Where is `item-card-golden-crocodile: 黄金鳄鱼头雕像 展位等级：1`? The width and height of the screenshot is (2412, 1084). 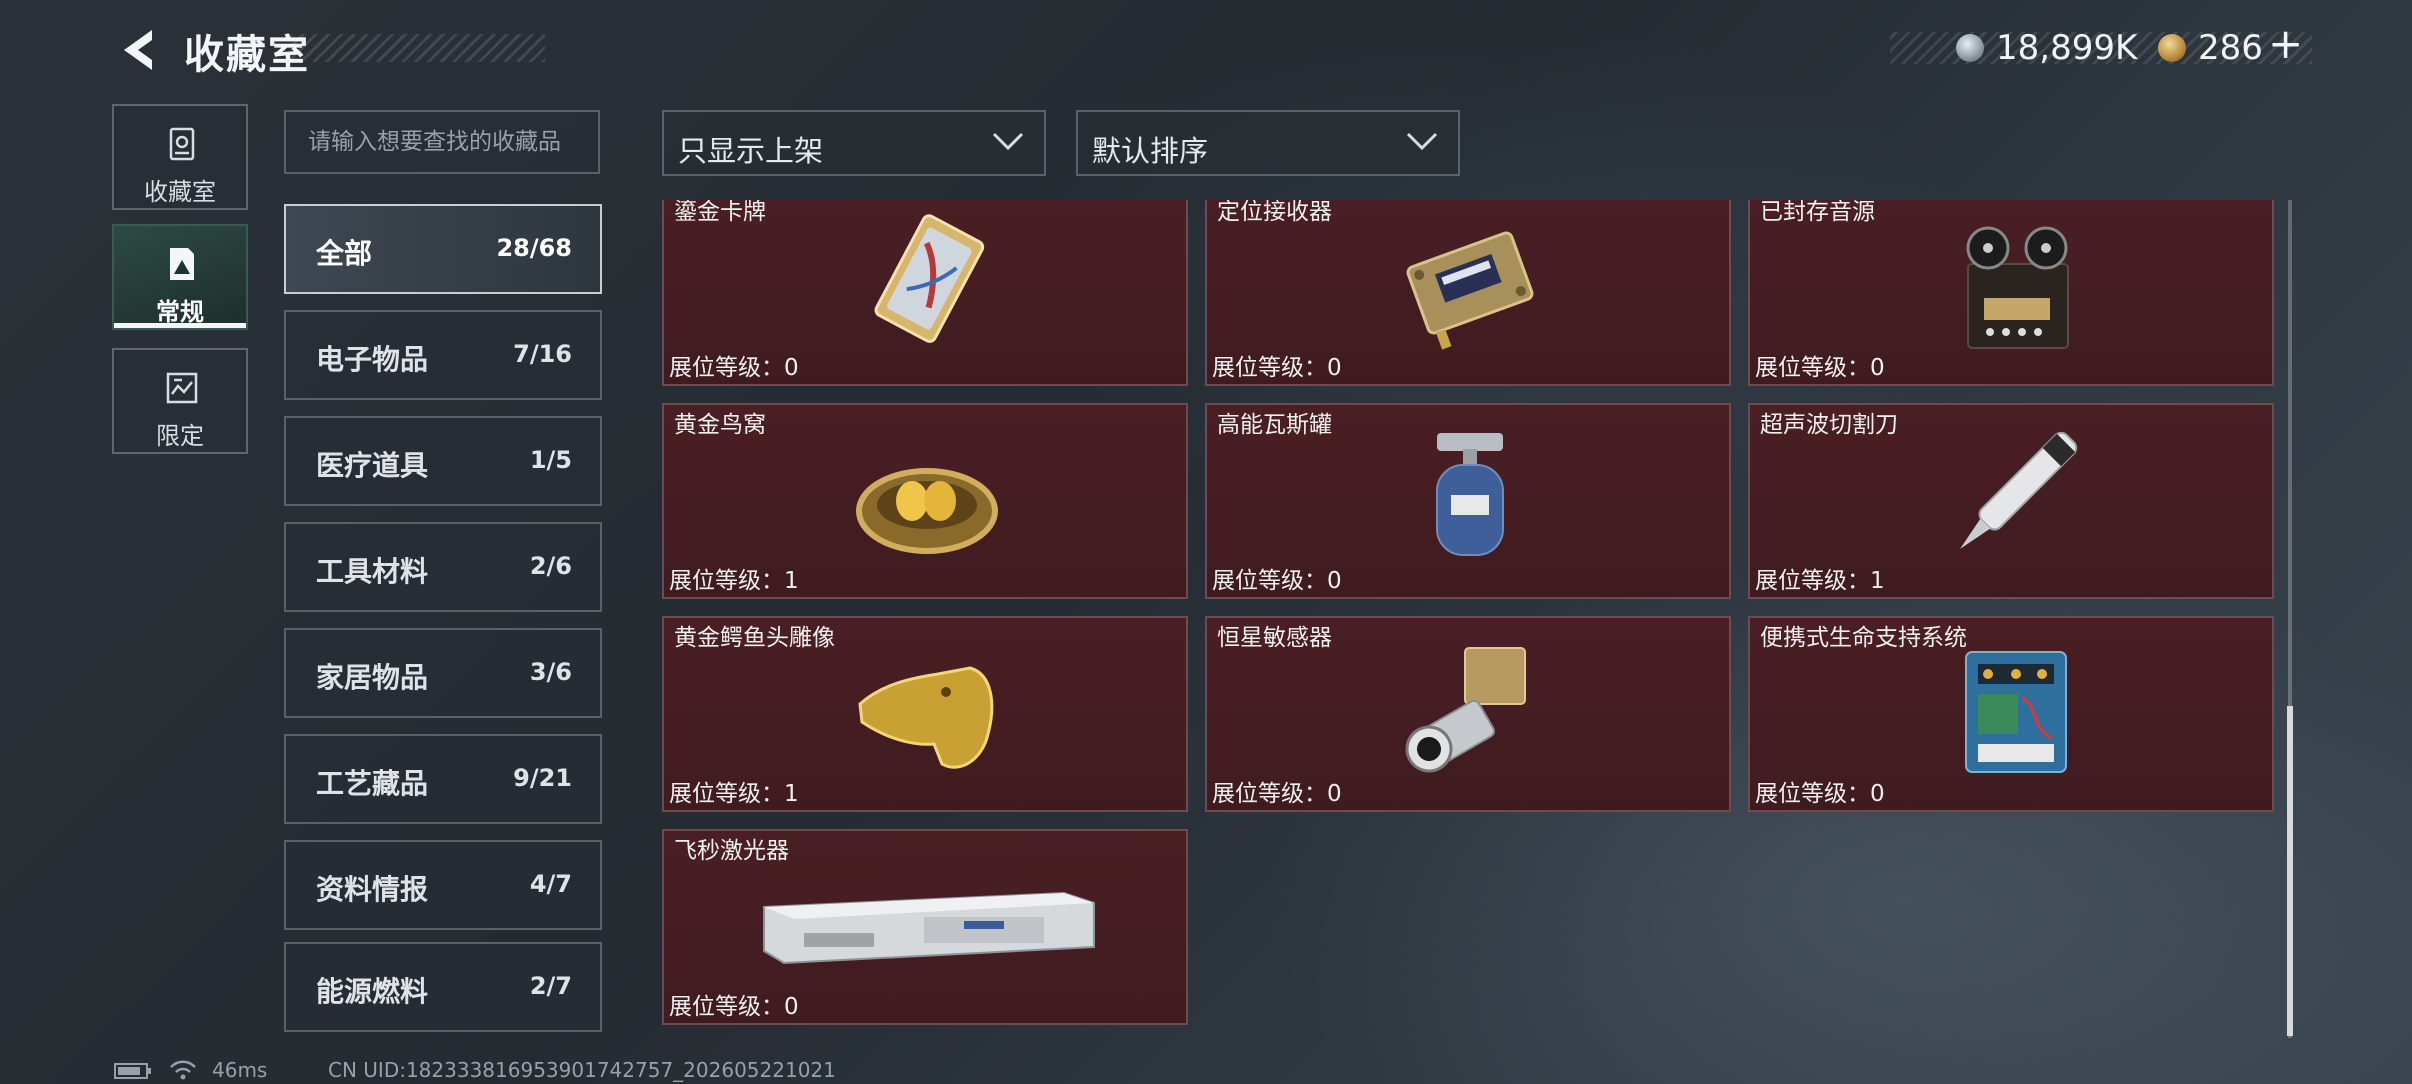 item-card-golden-crocodile: 黄金鳄鱼头雕像 展位等级：1 is located at coordinates (925, 714).